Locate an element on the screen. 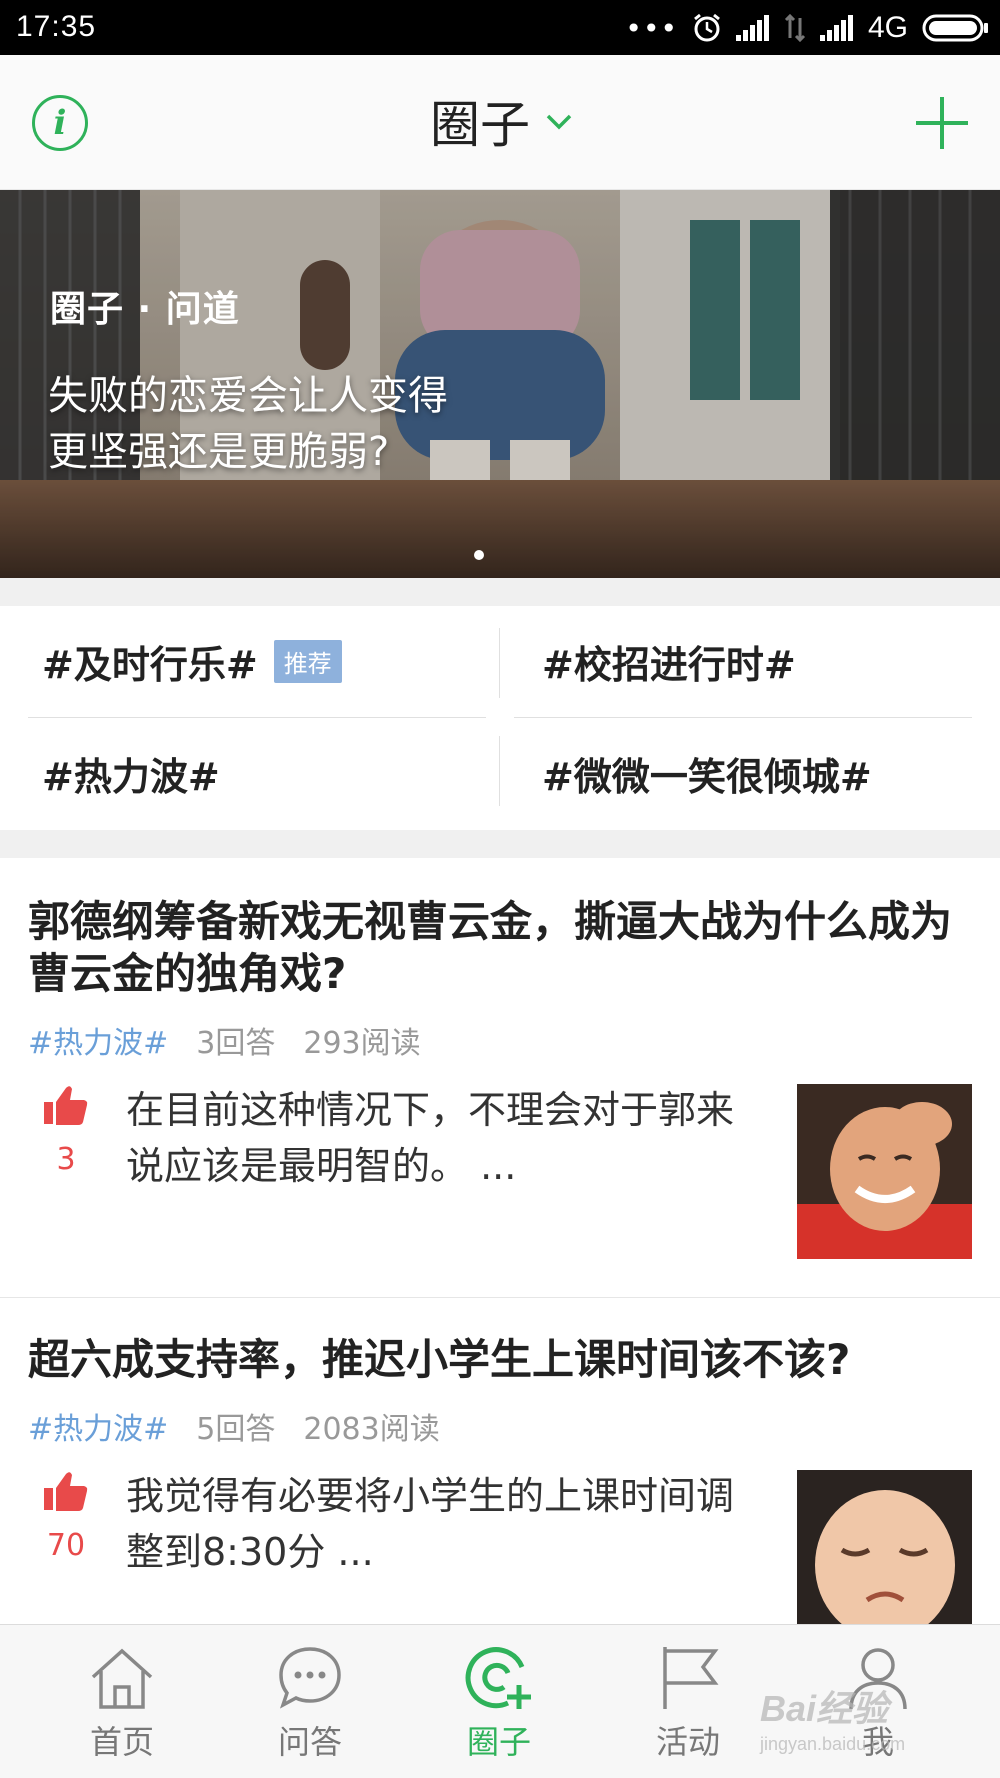  tab-label: 首页 is located at coordinates (121, 1742).